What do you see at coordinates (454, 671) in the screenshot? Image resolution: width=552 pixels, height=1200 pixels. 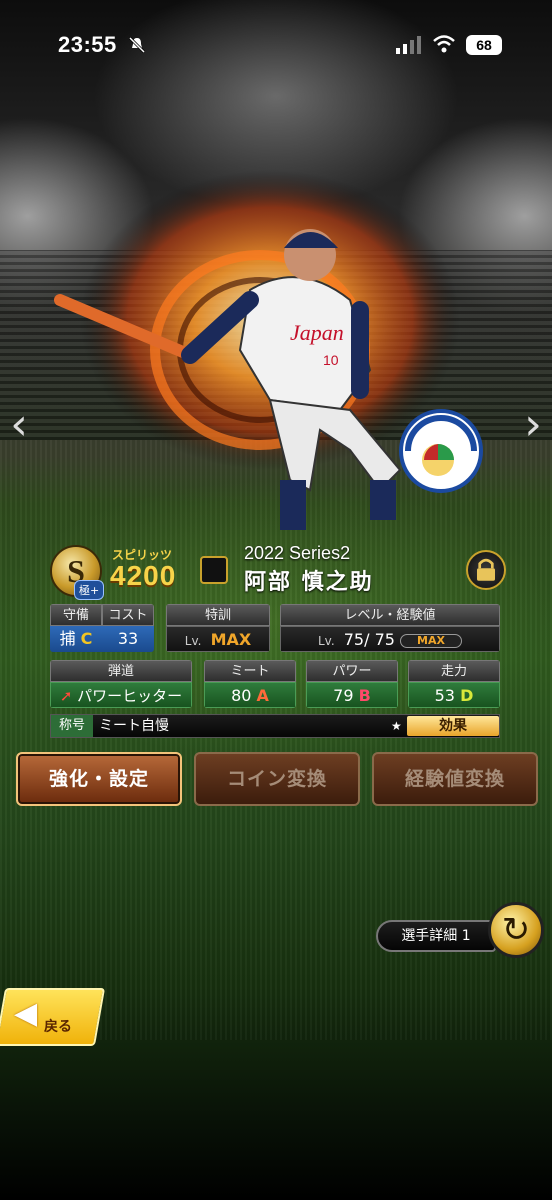 I see `speed-header: 走力` at bounding box center [454, 671].